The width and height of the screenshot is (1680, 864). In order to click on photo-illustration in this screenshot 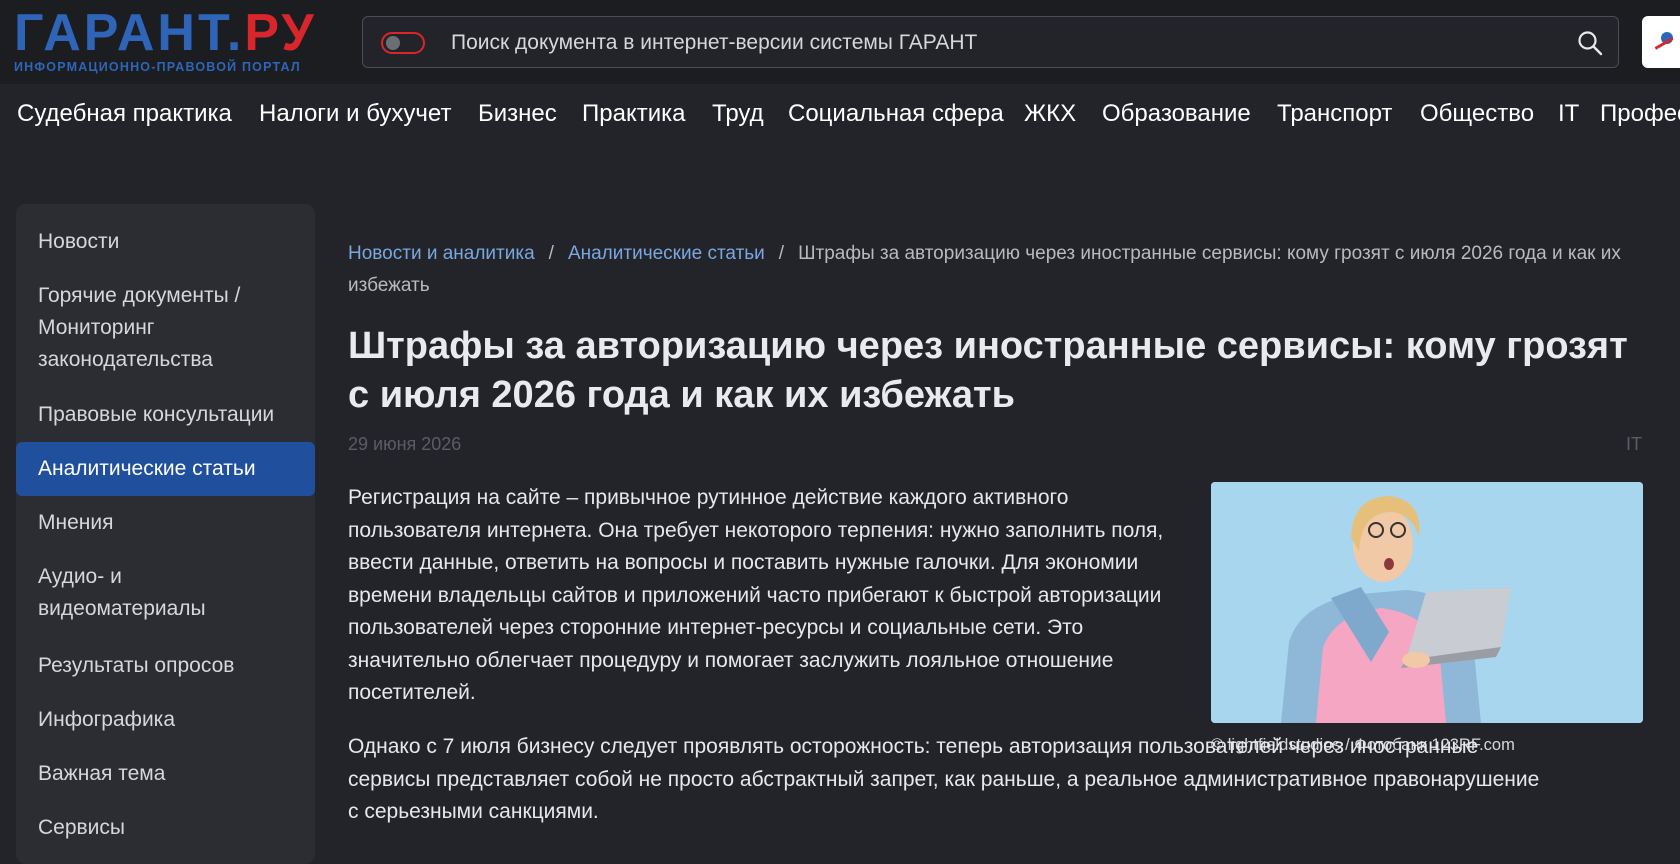, I will do `click(1427, 602)`.